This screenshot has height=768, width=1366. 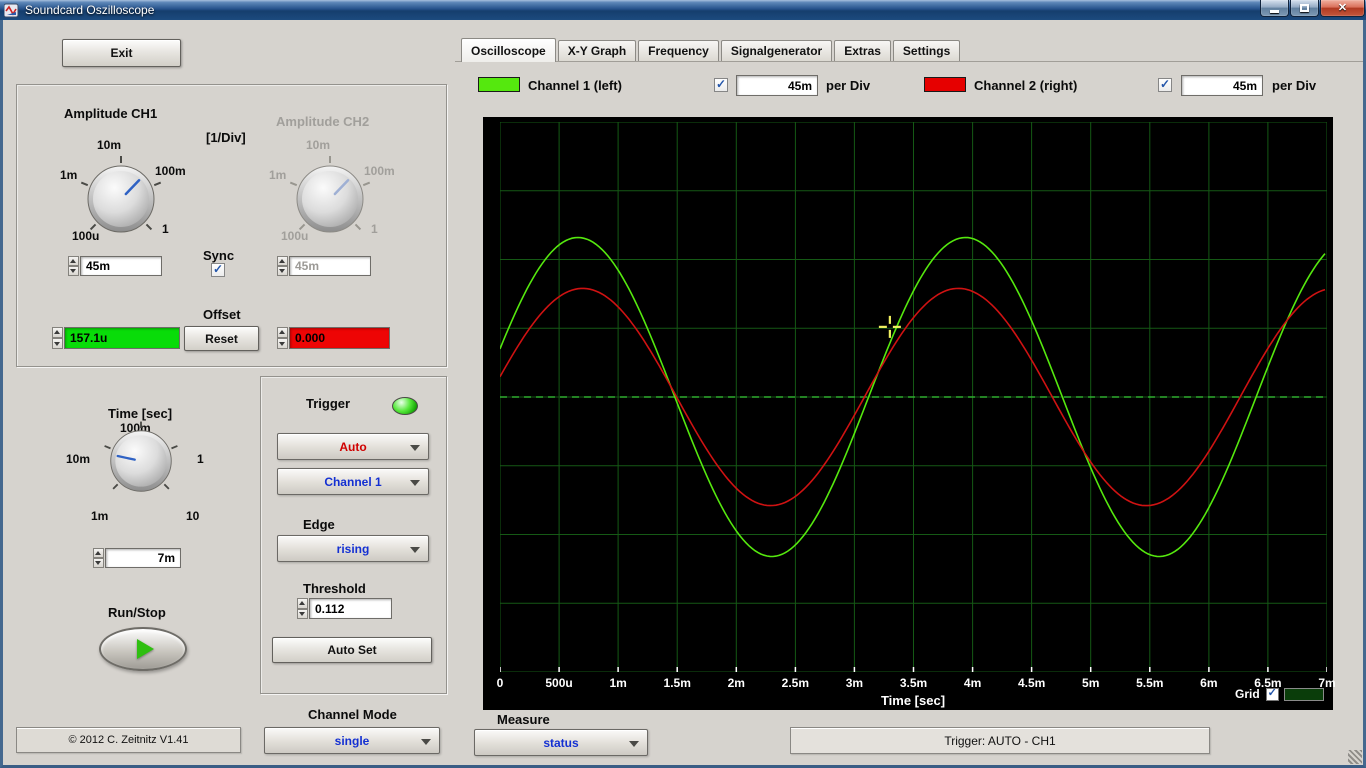 I want to click on ch2-offset-value: 0.000, so click(x=333, y=338).